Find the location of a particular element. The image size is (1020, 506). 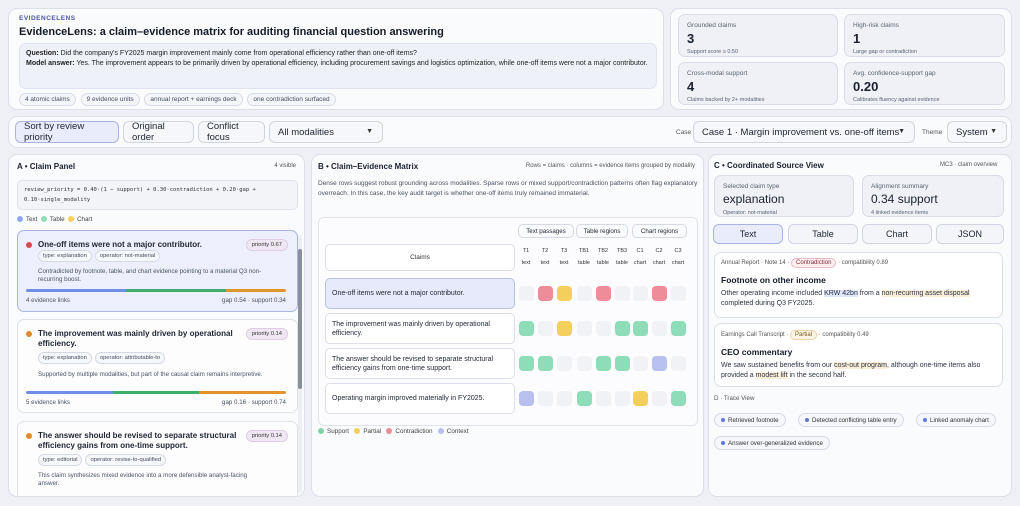

contradiction-legend-dot is located at coordinates (389, 431).